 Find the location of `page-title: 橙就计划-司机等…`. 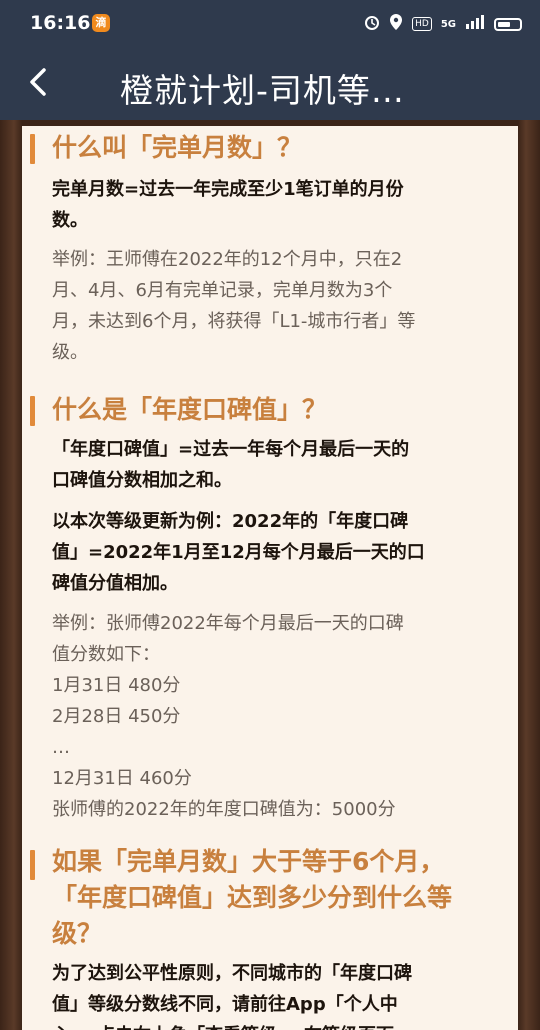

page-title: 橙就计划-司机等… is located at coordinates (262, 90).